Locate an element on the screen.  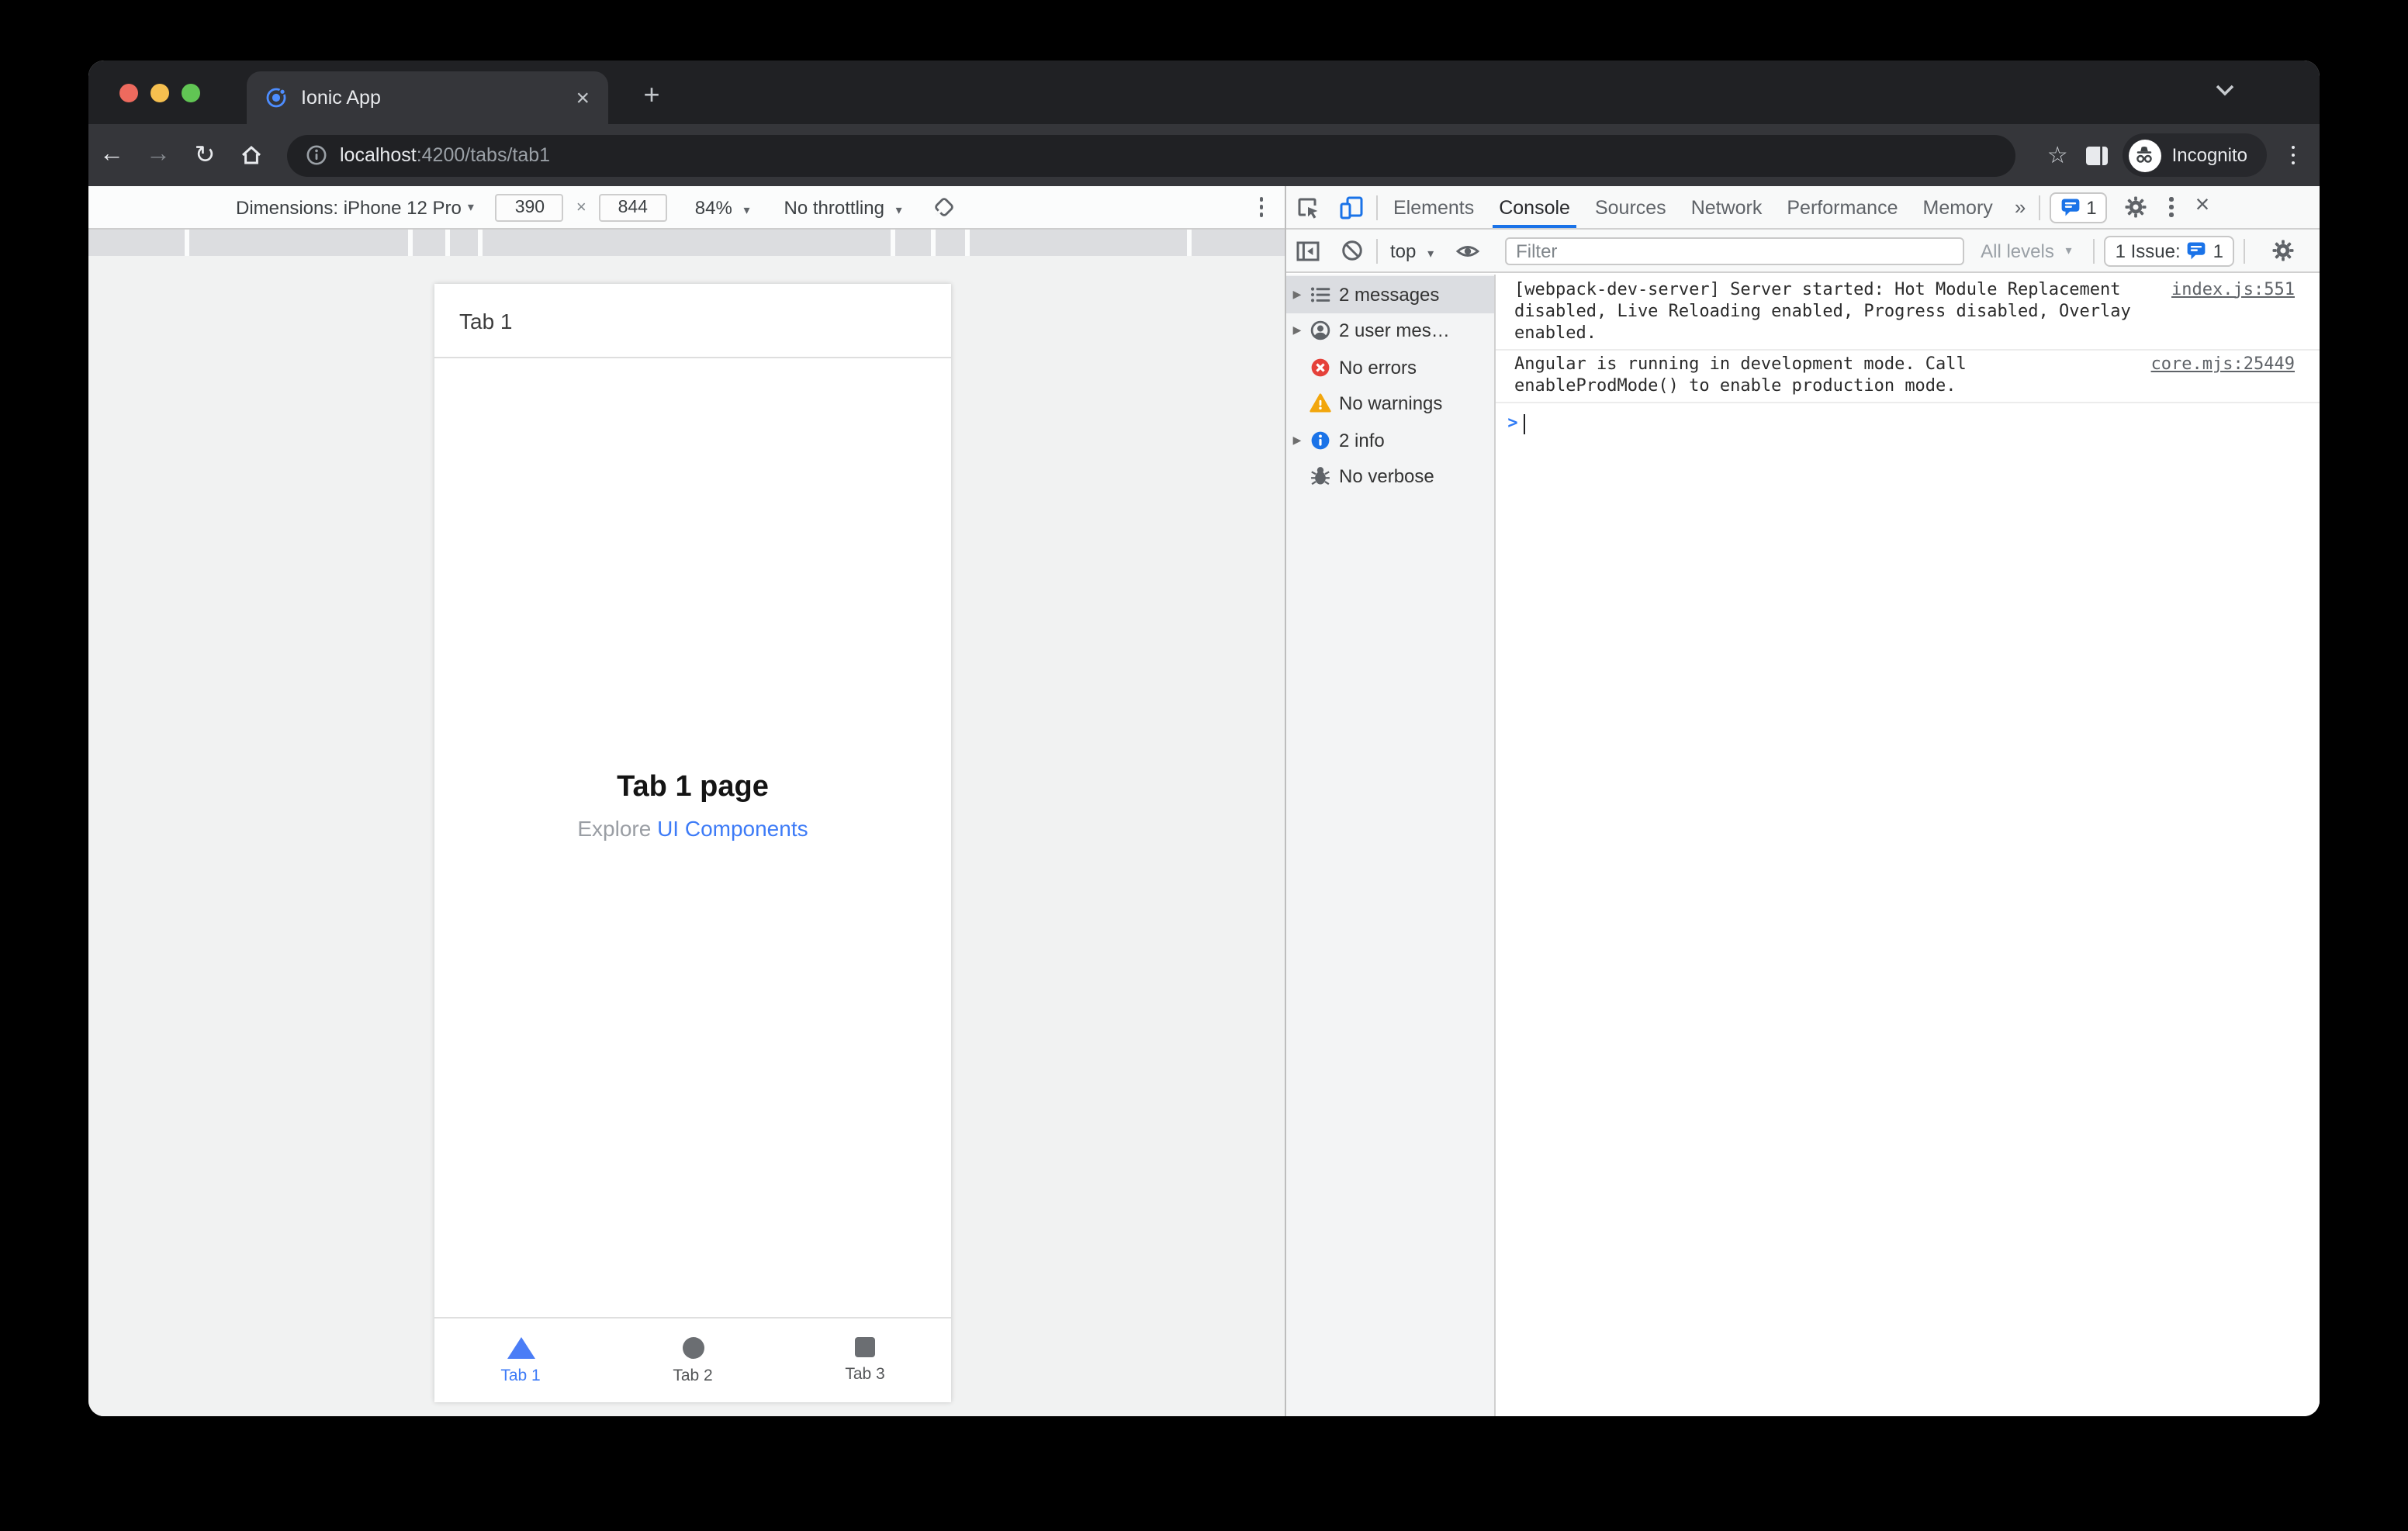
console-settings-icon is located at coordinates (2282, 250).